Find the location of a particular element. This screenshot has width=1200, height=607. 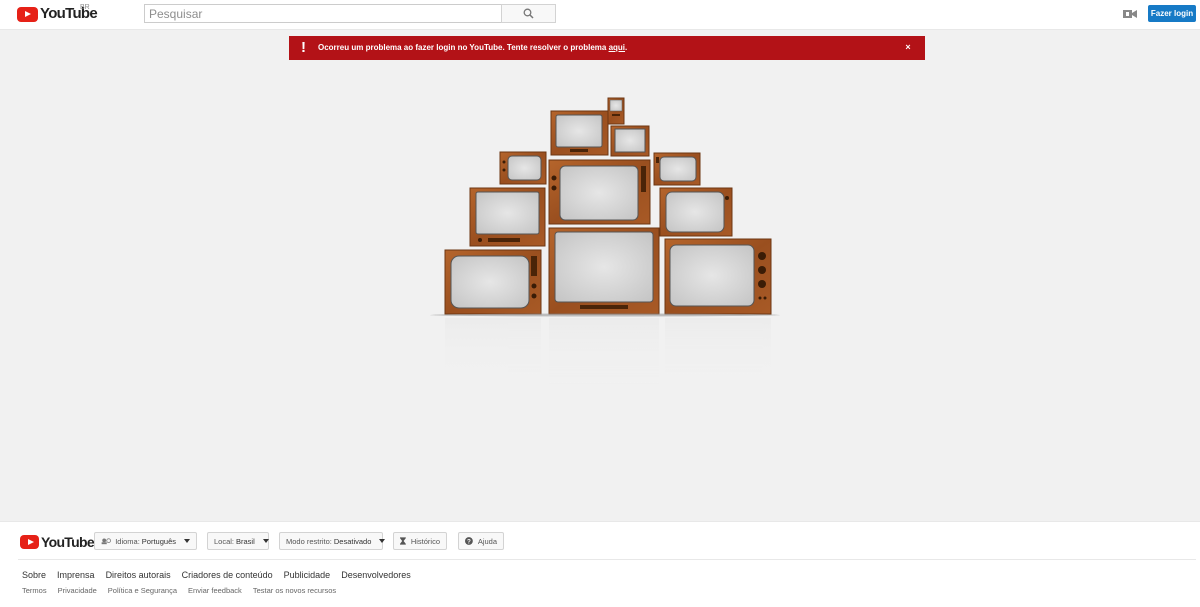

tv-middle-center is located at coordinates (599, 192).